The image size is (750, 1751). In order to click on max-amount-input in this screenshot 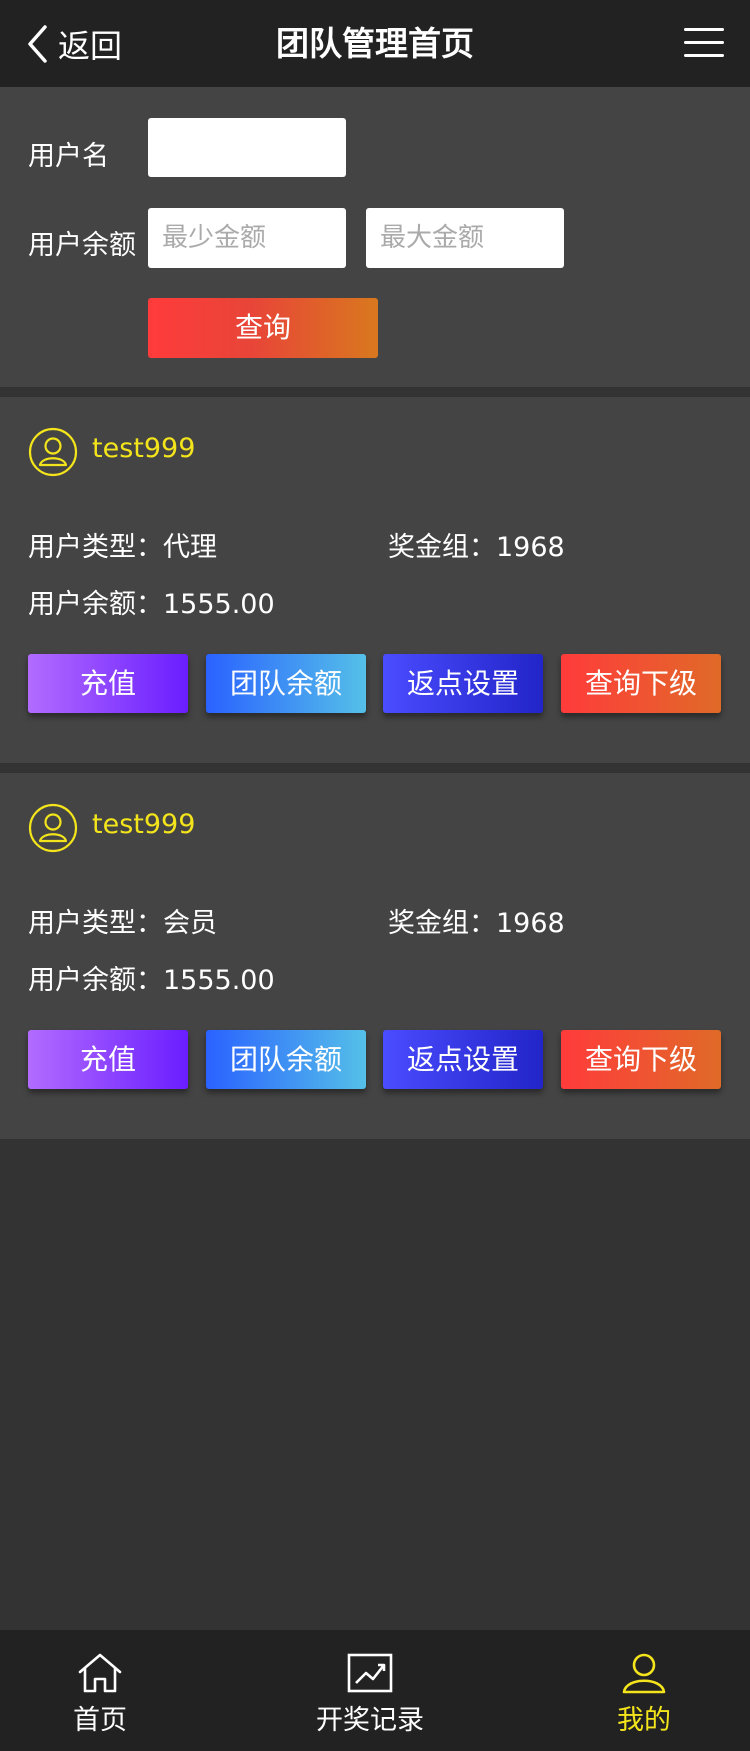, I will do `click(465, 238)`.